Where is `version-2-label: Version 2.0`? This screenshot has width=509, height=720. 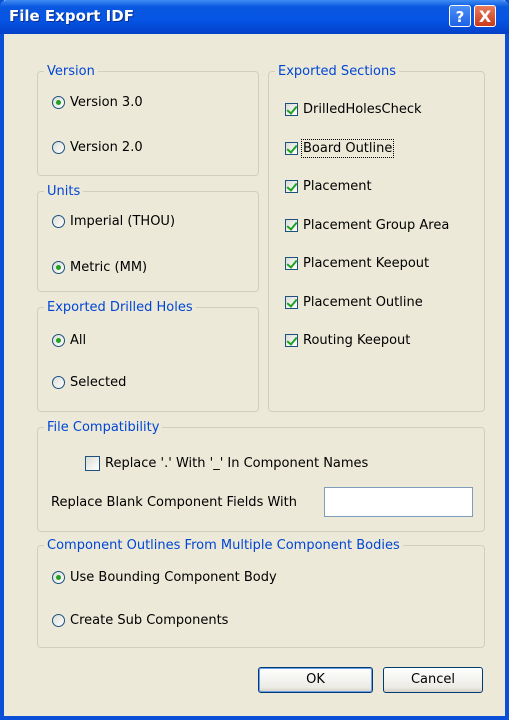 version-2-label: Version 2.0 is located at coordinates (106, 147).